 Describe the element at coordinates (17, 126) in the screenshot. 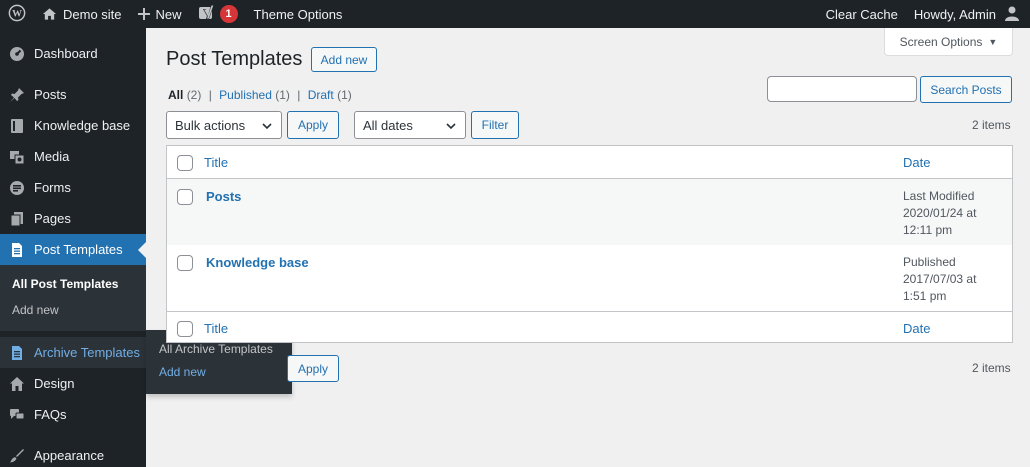

I see `book-icon` at that location.